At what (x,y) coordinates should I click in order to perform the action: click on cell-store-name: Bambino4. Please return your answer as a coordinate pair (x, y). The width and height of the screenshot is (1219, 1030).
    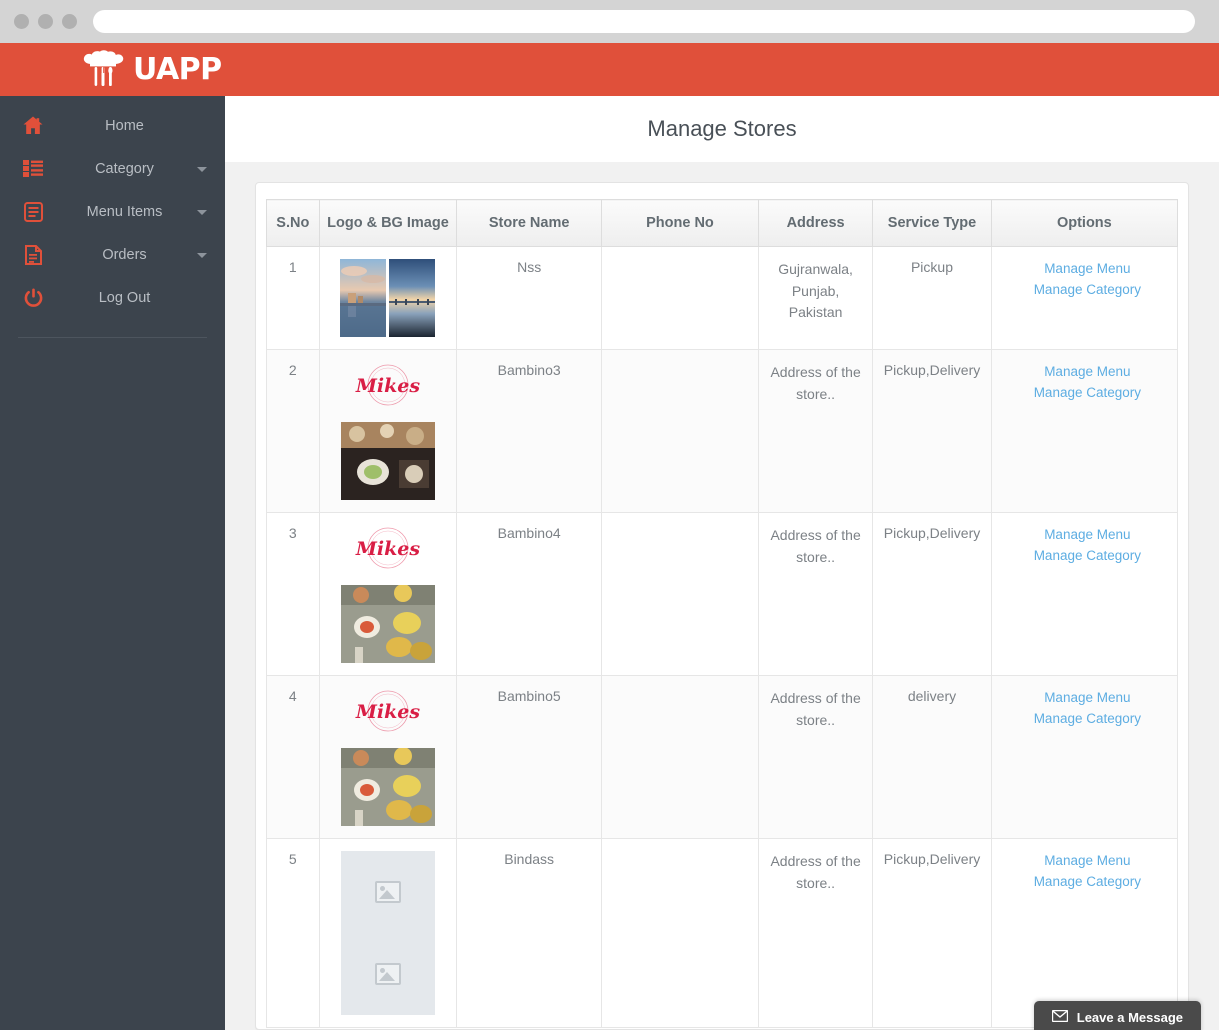
    Looking at the image, I should click on (529, 594).